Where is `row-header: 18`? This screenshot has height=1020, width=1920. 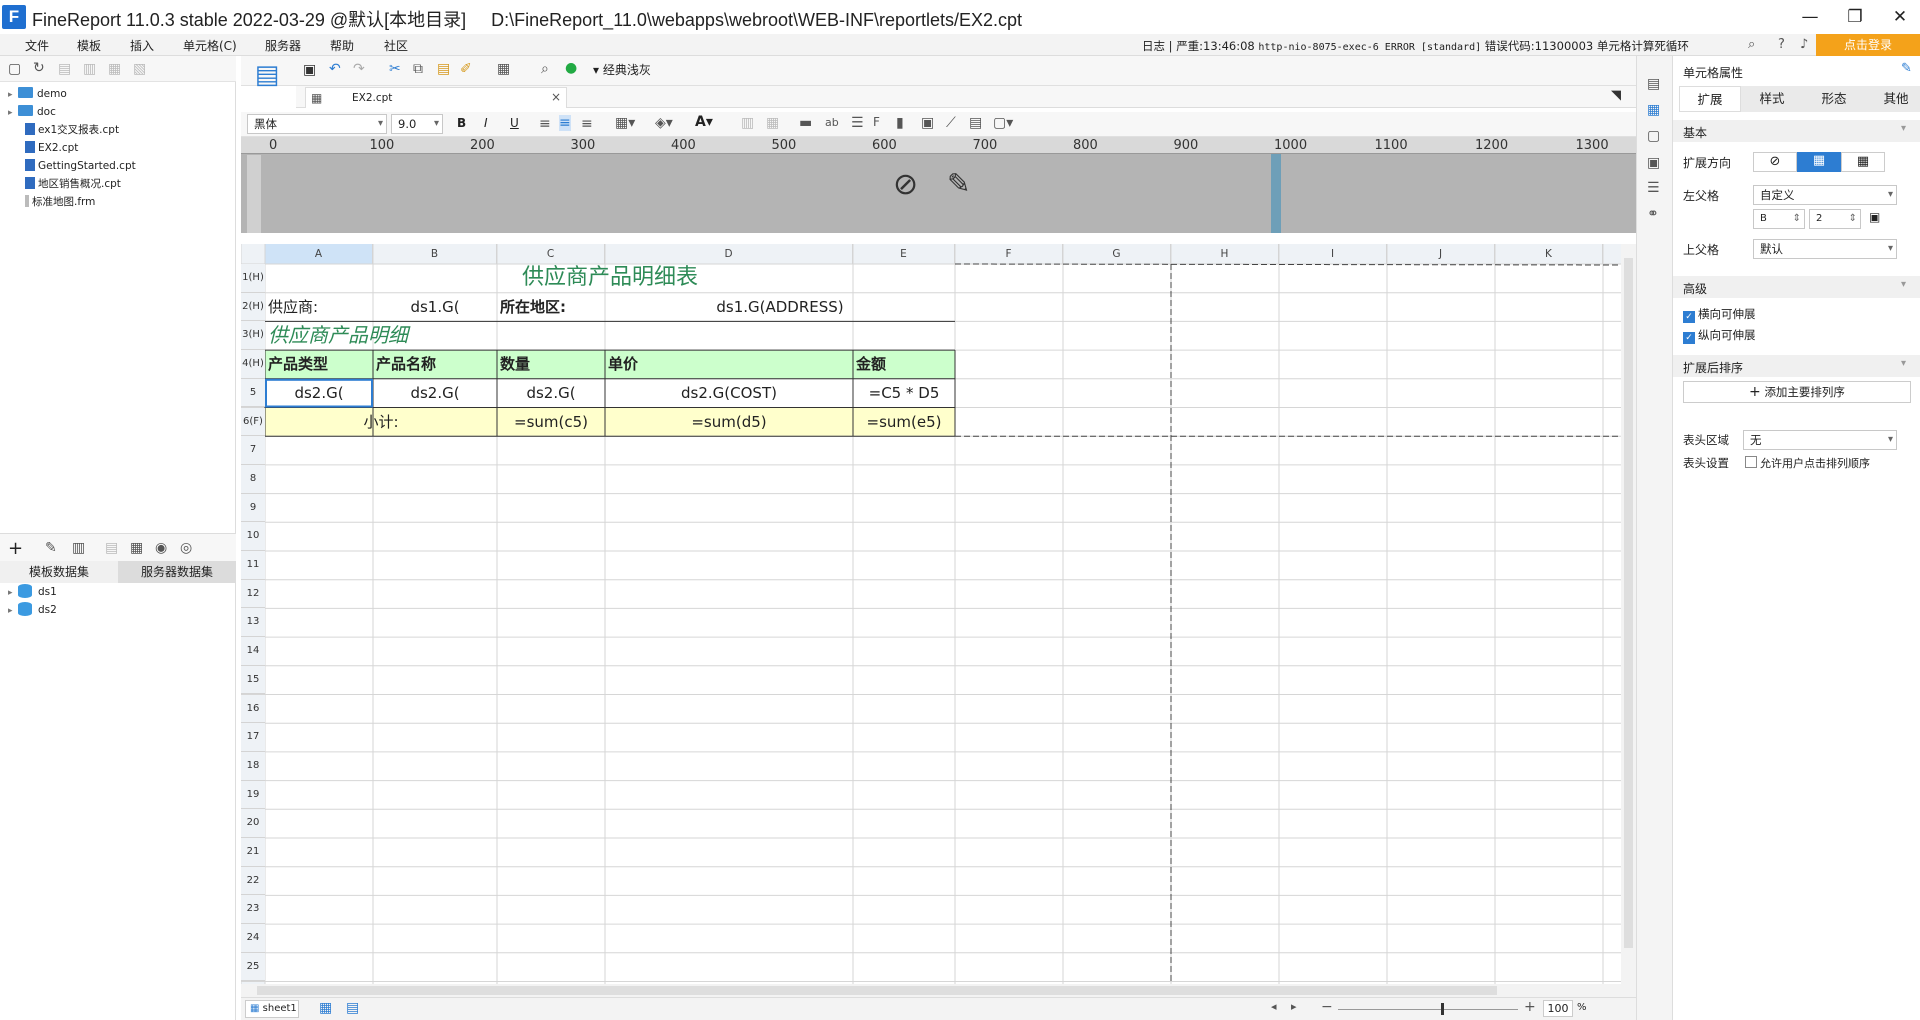
row-header: 18 is located at coordinates (253, 766).